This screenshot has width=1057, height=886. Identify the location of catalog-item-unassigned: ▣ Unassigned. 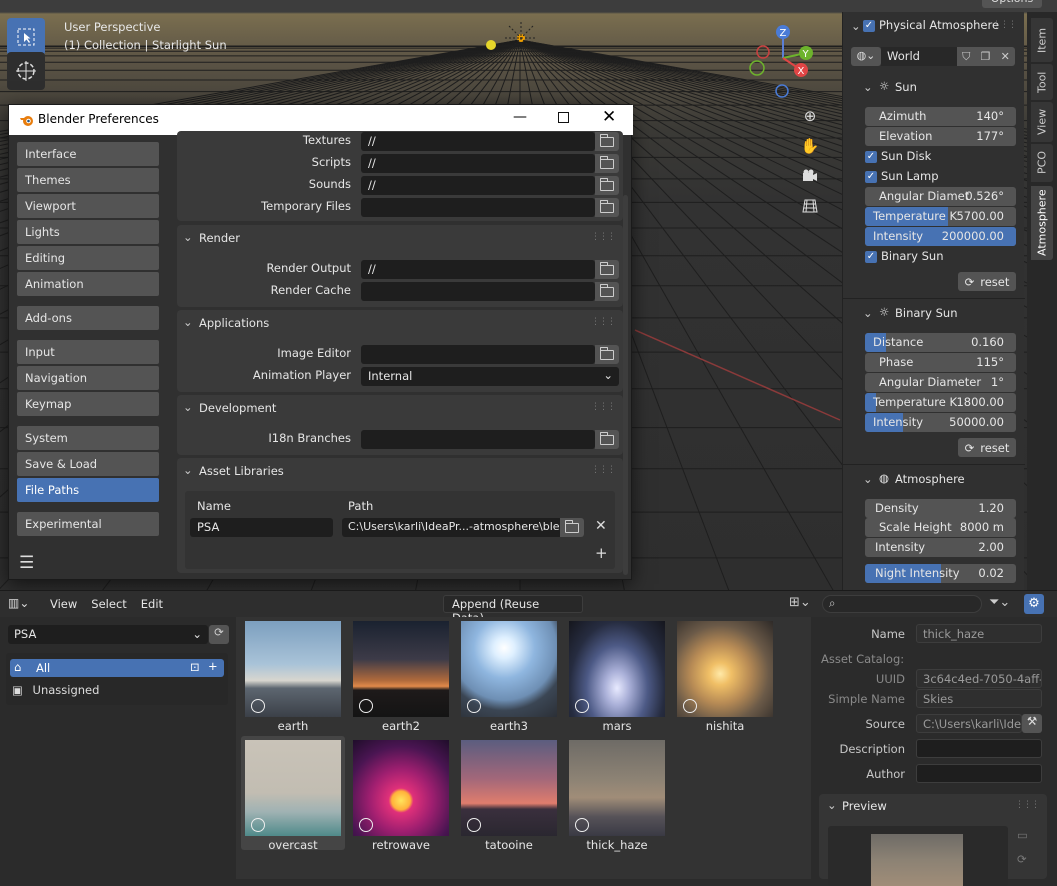
(55, 690).